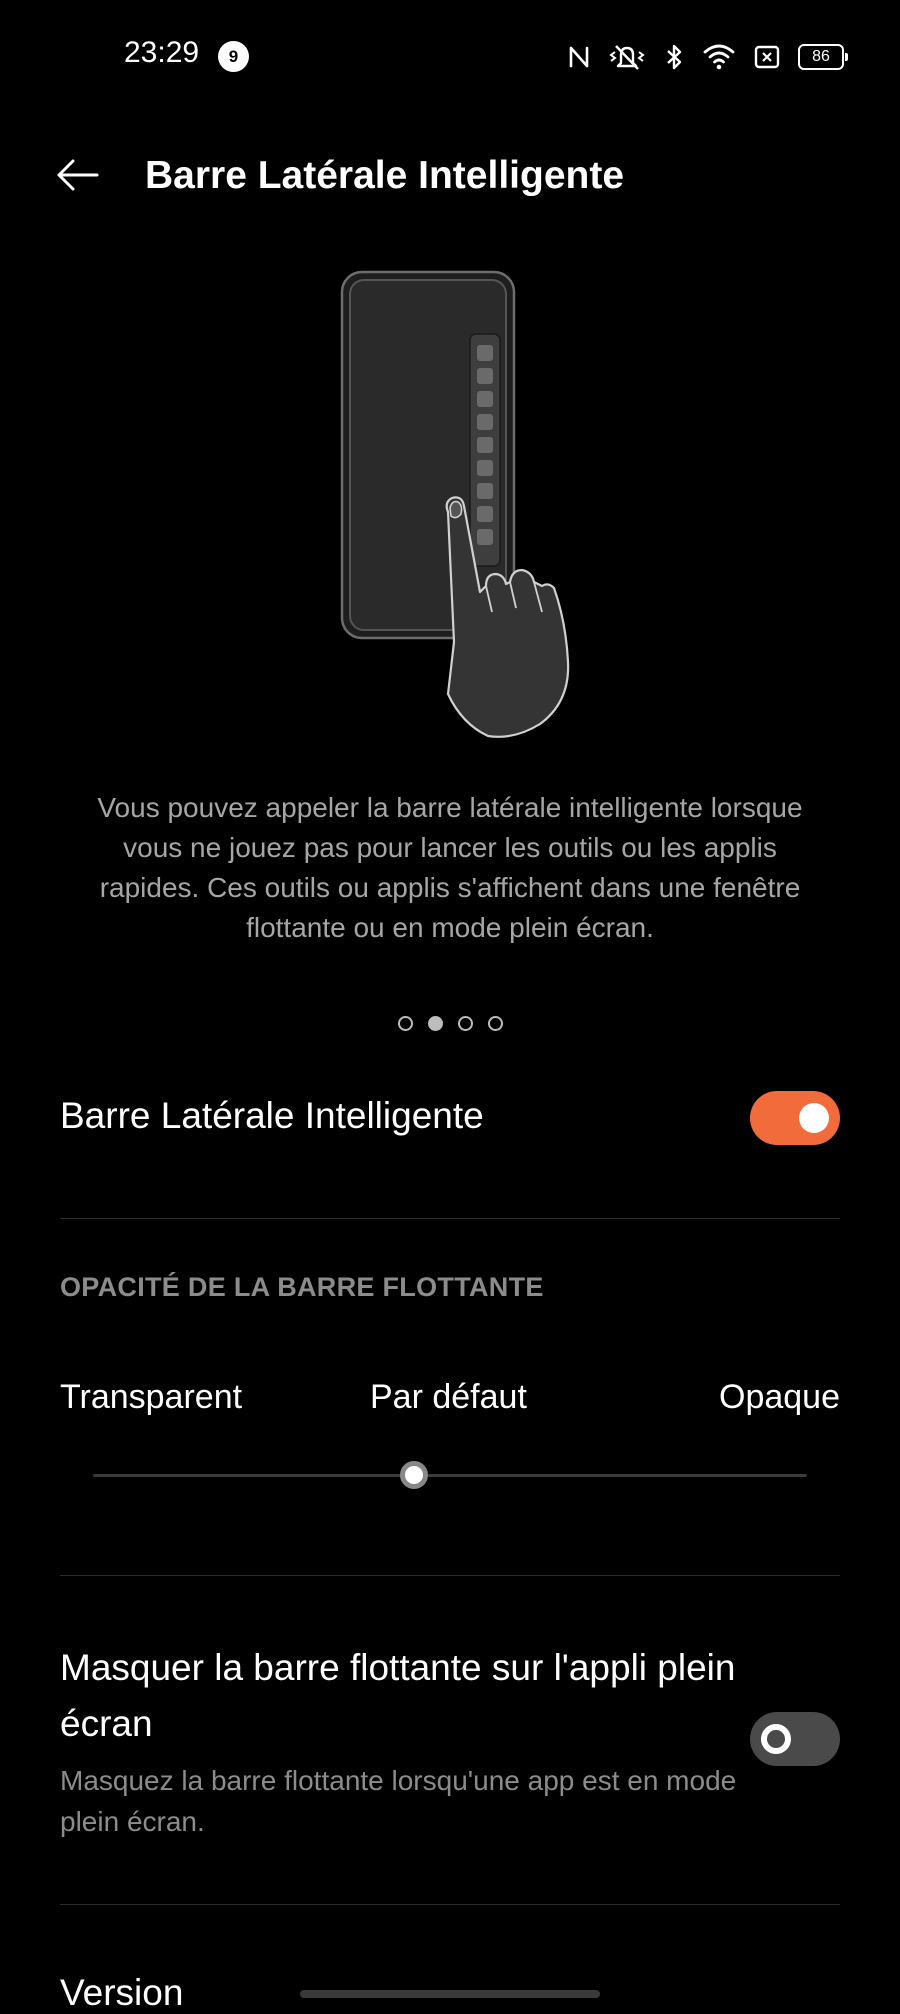 The image size is (900, 2014). What do you see at coordinates (779, 1397) in the screenshot?
I see `opacity-label-opaque: Opaque` at bounding box center [779, 1397].